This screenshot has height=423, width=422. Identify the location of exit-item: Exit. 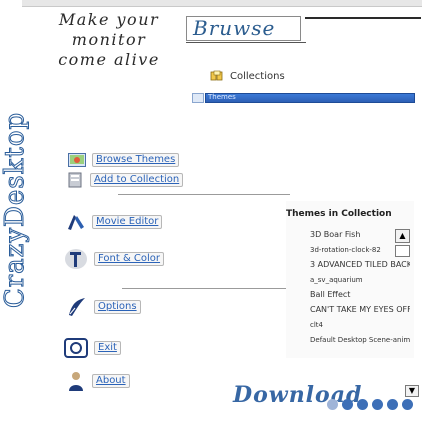
(92, 348).